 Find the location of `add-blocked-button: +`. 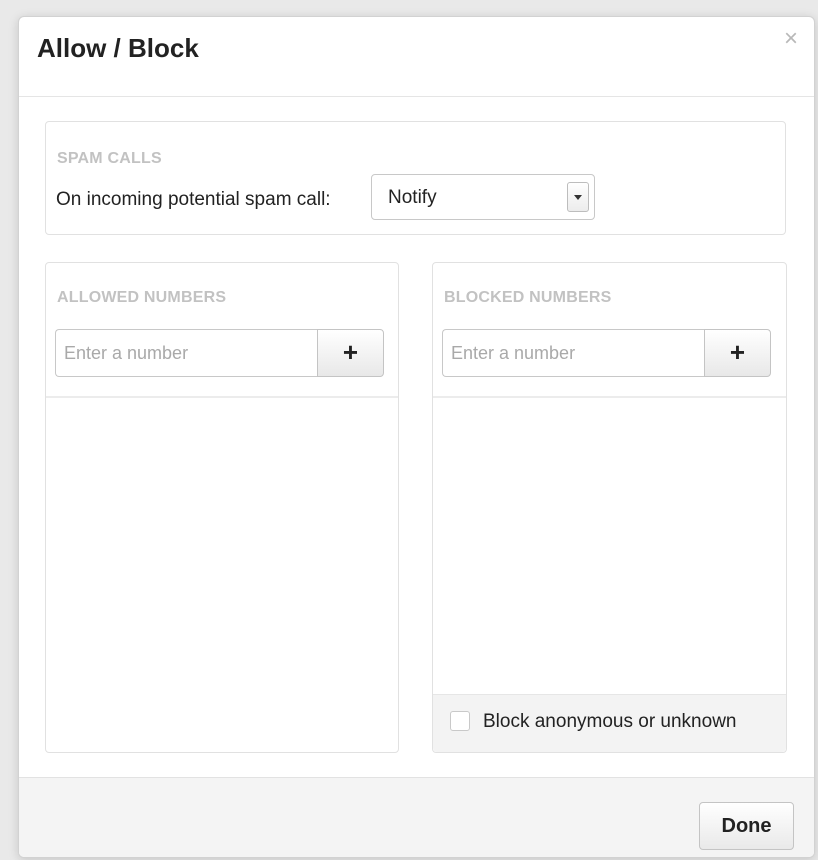

add-blocked-button: + is located at coordinates (737, 353).